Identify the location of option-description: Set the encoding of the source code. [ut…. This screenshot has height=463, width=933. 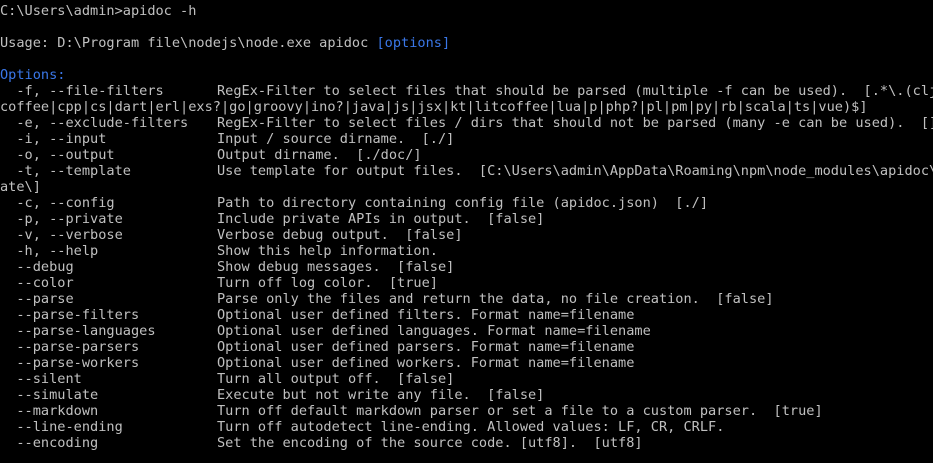
(430, 443).